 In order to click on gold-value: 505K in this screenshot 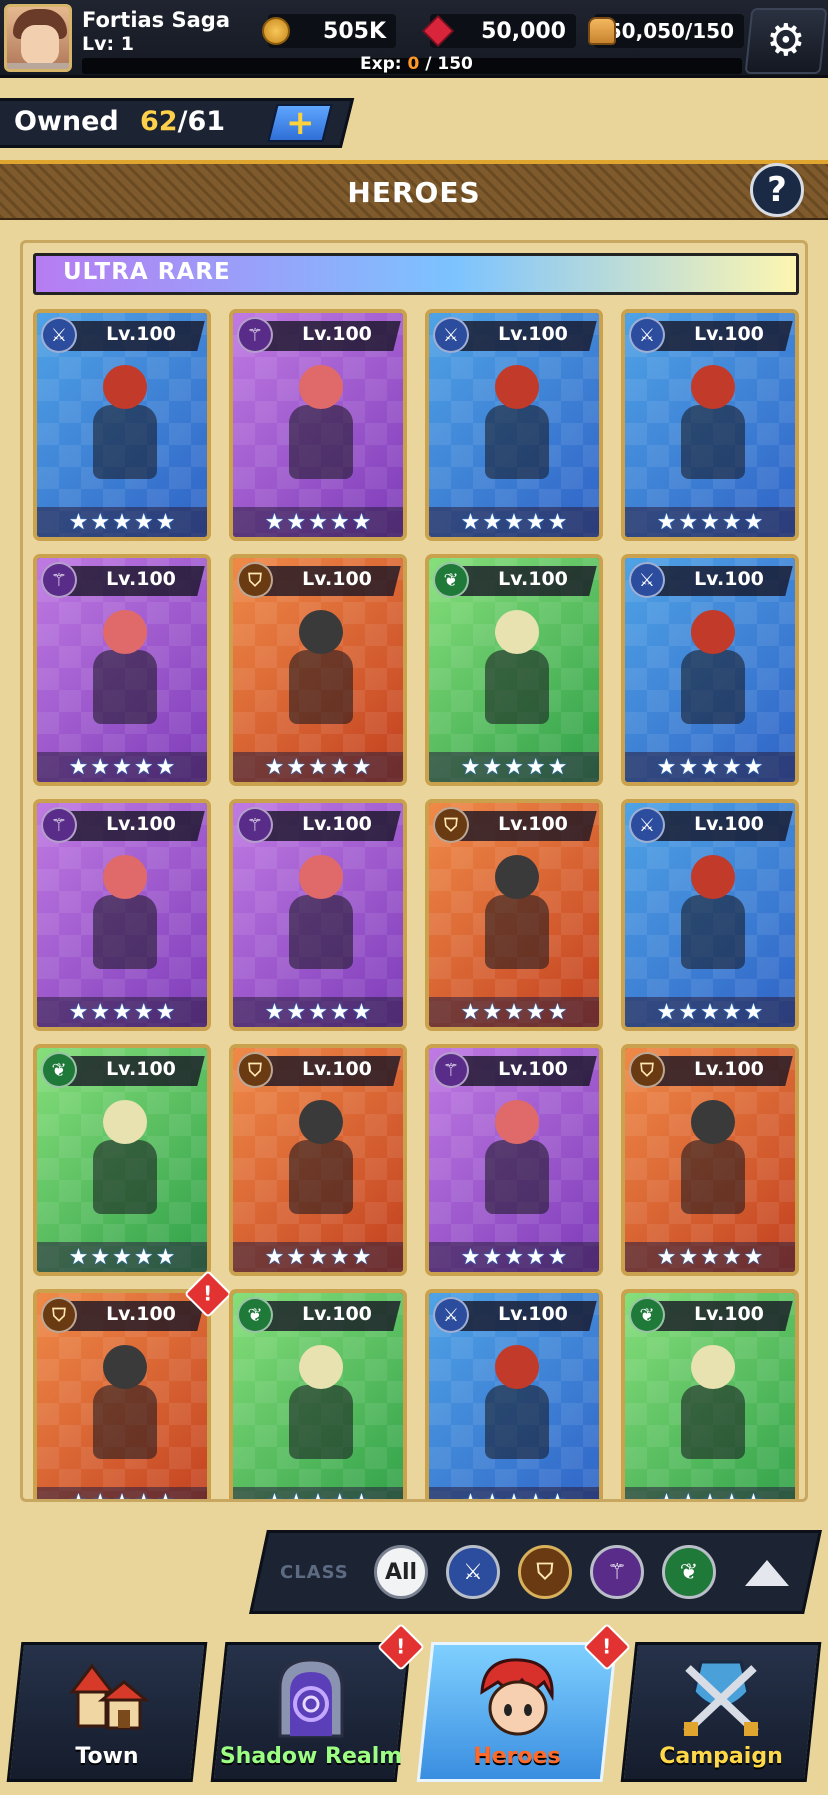, I will do `click(354, 31)`.